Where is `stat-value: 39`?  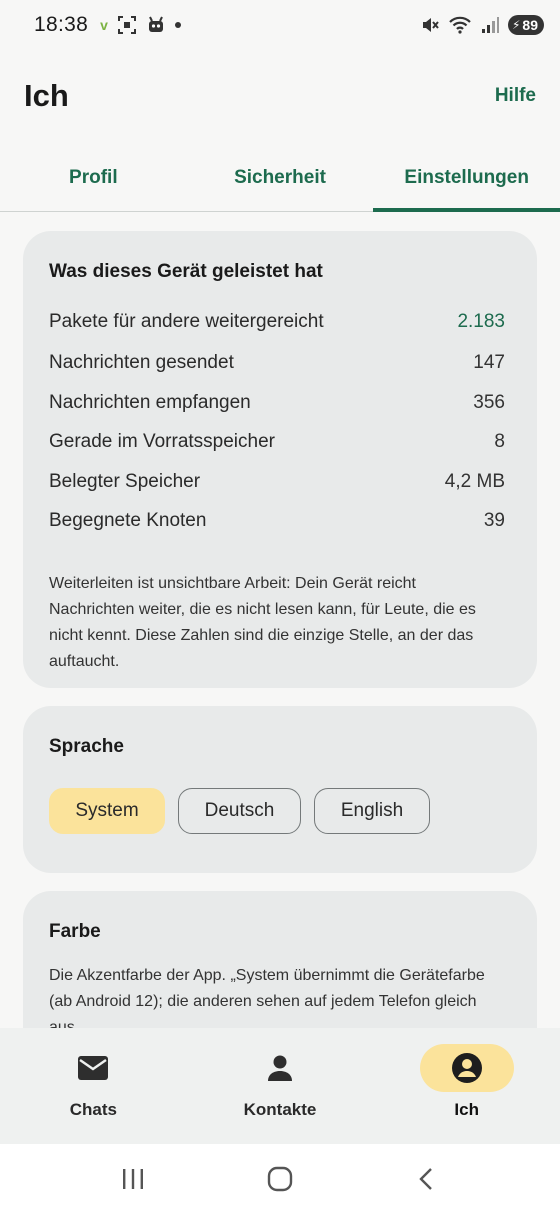
stat-value: 39 is located at coordinates (494, 520).